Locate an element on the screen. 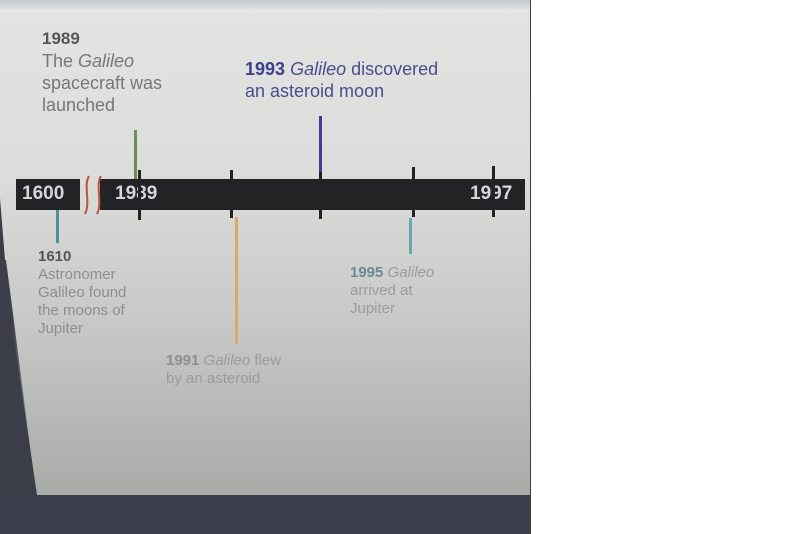 This screenshot has height=534, width=800. event-1989-label: 1989 The Galileo spacecraft was launched is located at coordinates (102, 72).